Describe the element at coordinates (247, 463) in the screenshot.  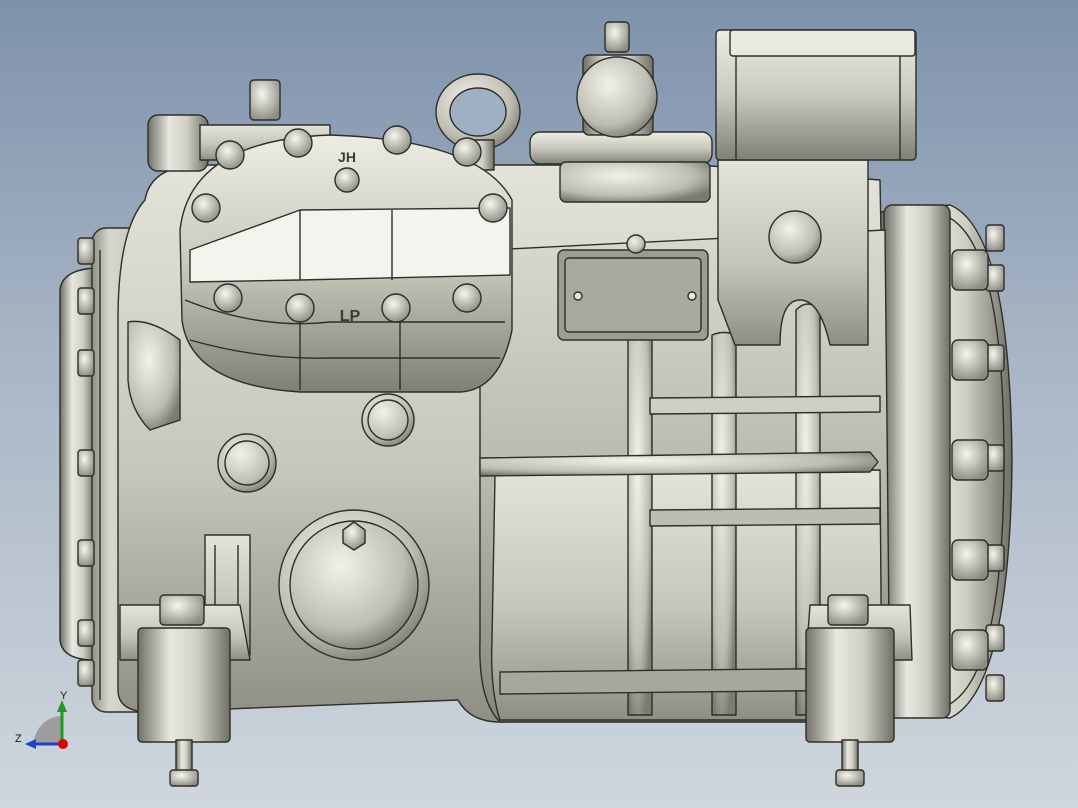
I see `oil-port` at that location.